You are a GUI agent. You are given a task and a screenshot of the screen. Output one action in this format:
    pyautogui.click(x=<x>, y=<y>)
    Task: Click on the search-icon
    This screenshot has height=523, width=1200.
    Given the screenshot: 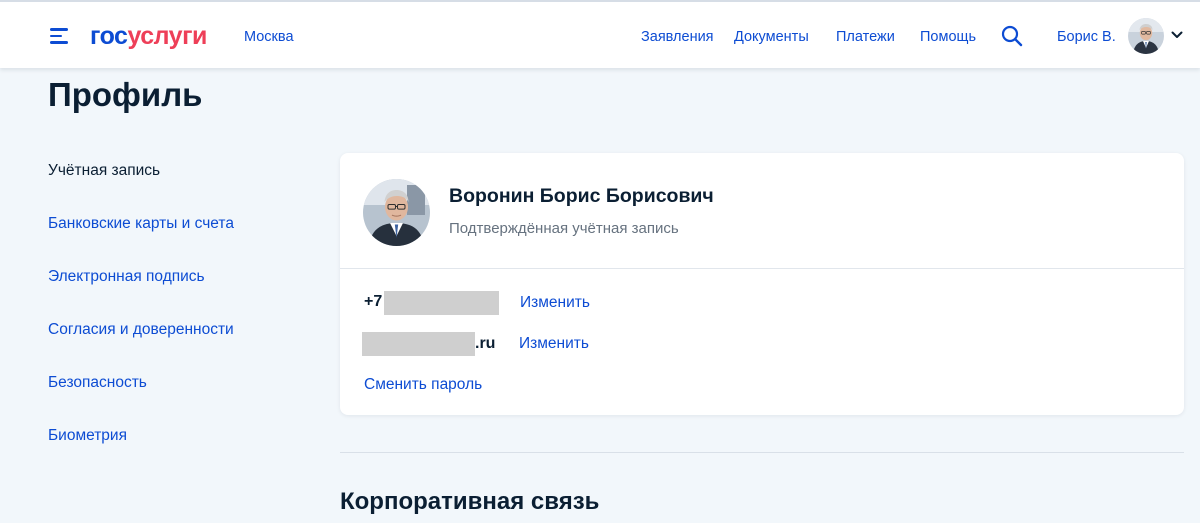 What is the action you would take?
    pyautogui.click(x=1012, y=36)
    